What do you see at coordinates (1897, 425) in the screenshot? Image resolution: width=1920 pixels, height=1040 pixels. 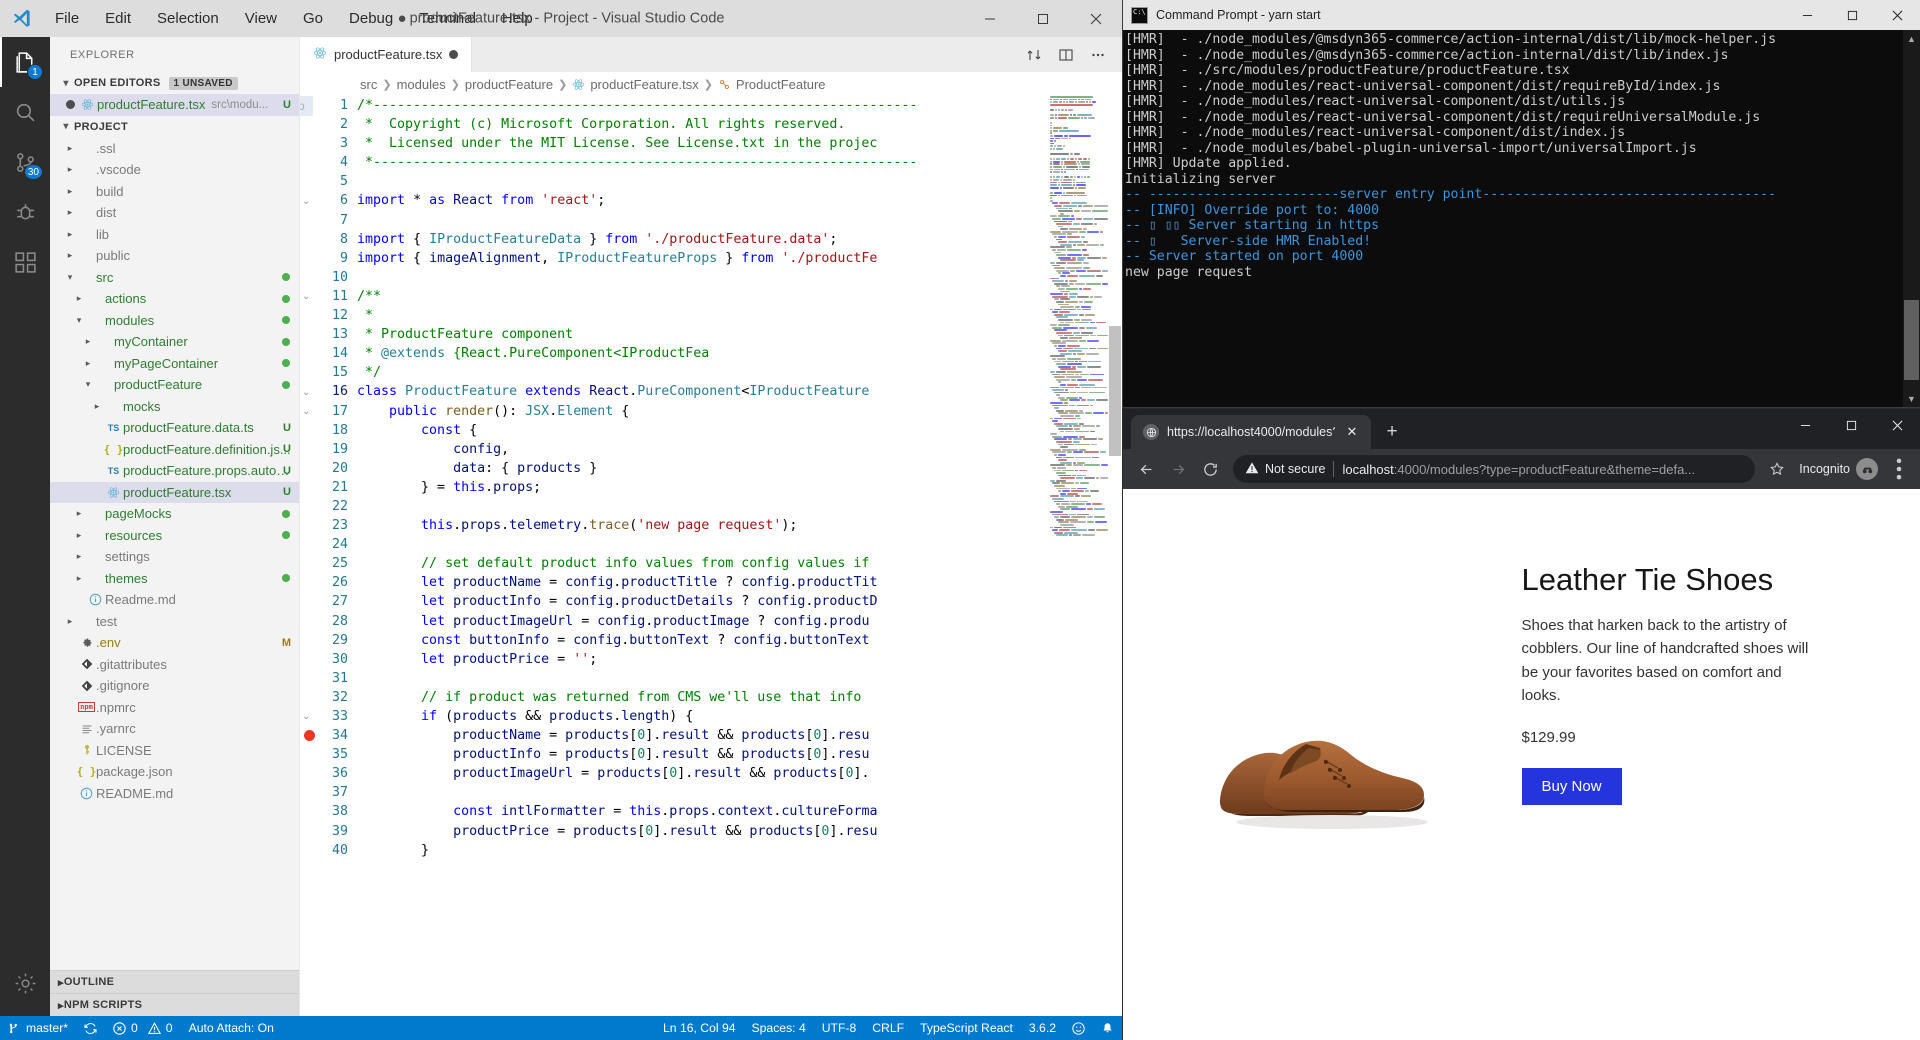 I see `browser-close-icon` at bounding box center [1897, 425].